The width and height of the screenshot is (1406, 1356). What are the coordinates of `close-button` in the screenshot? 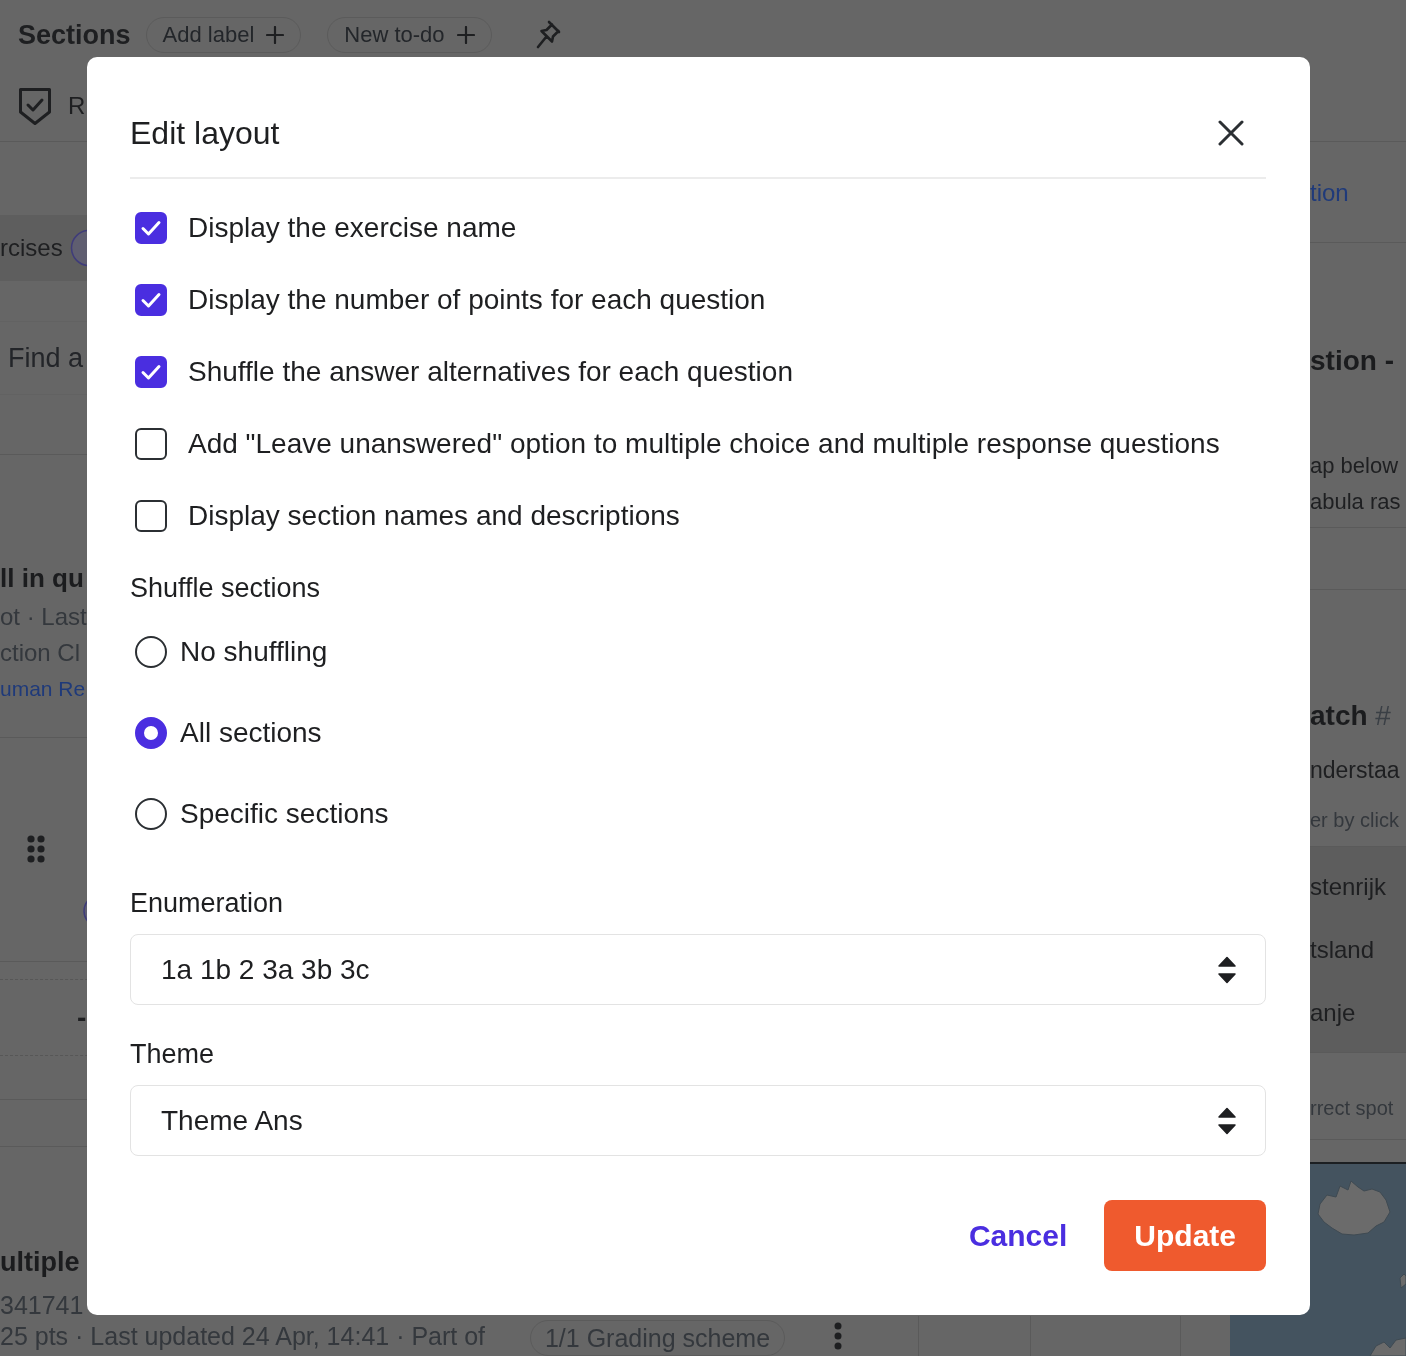 It's located at (1231, 133).